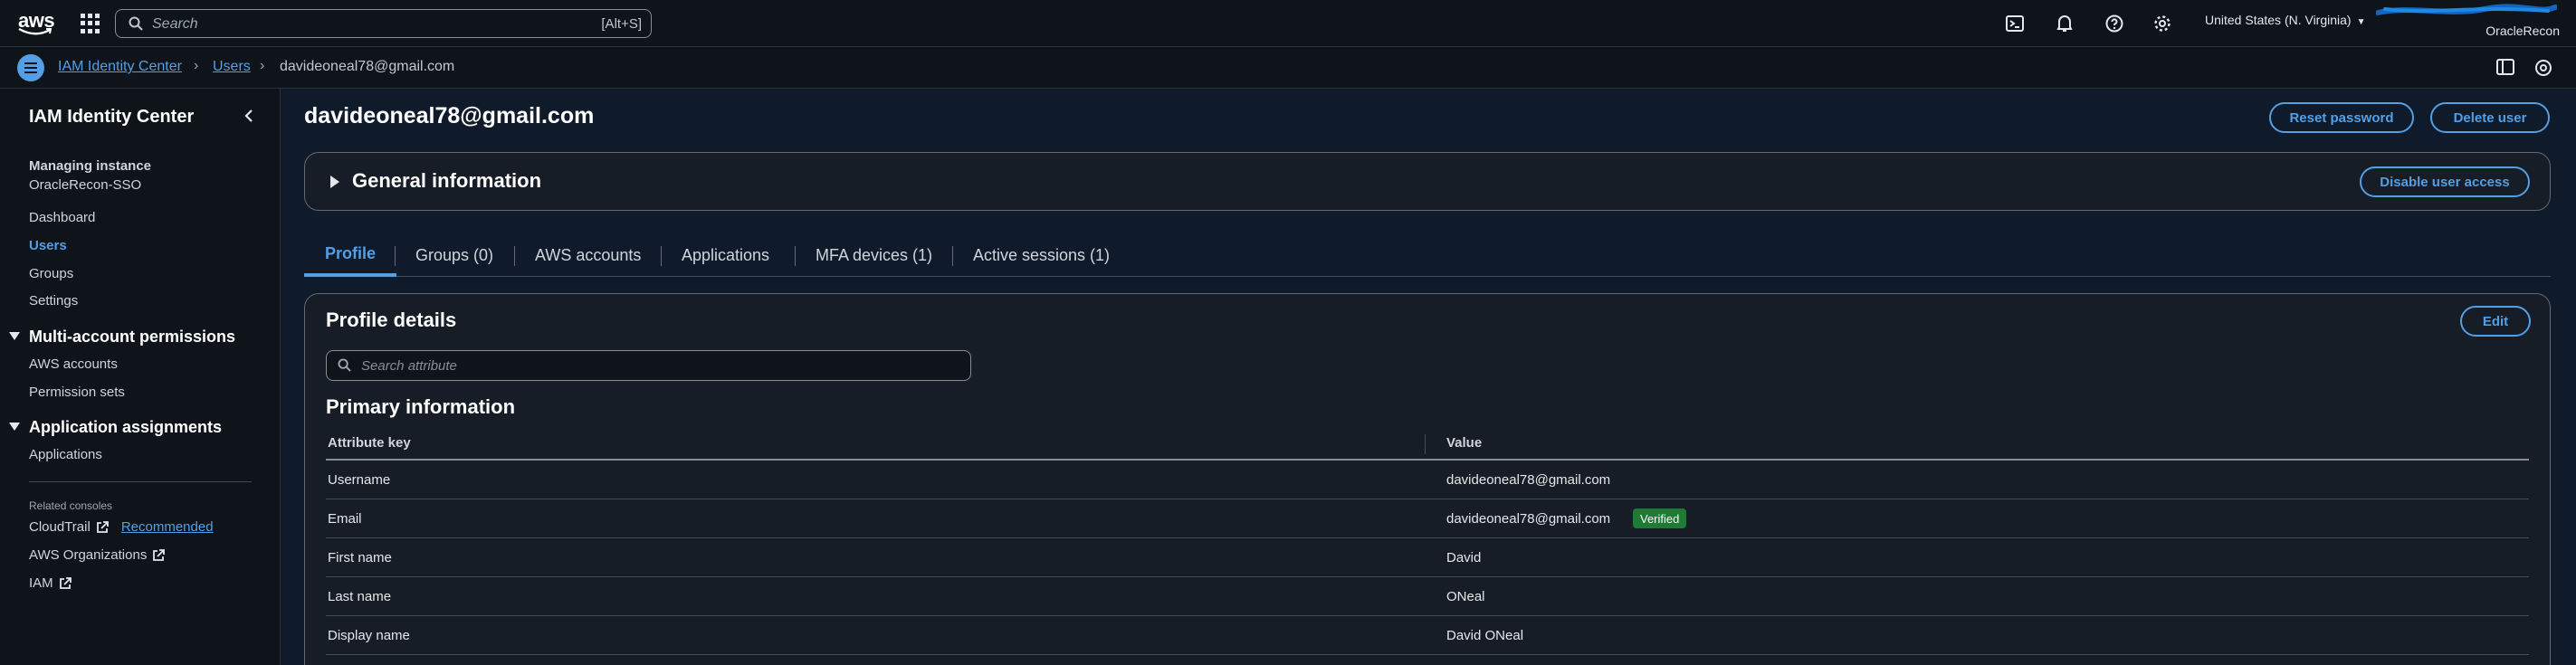 Image resolution: width=2576 pixels, height=665 pixels. What do you see at coordinates (335, 182) in the screenshot?
I see `caret-right-icon` at bounding box center [335, 182].